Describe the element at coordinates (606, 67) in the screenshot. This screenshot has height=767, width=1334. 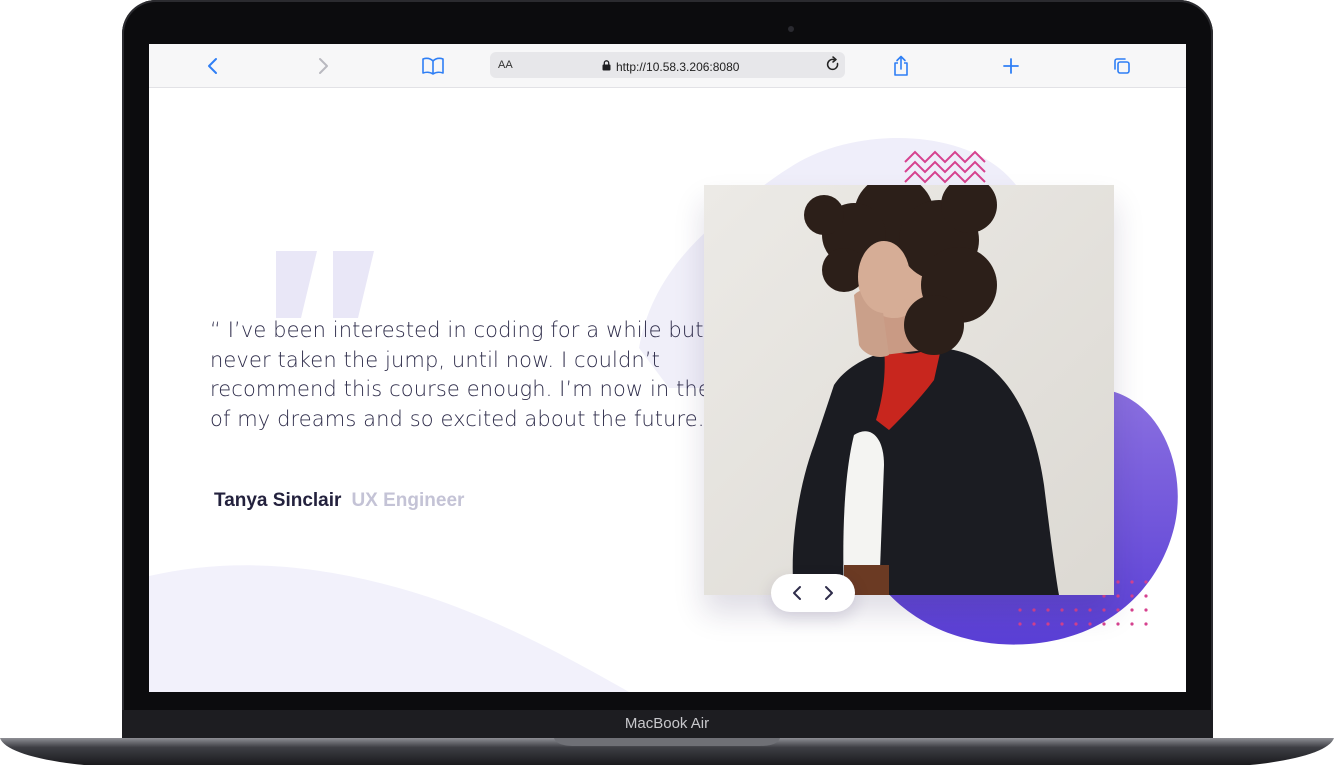
I see `lock-icon` at that location.